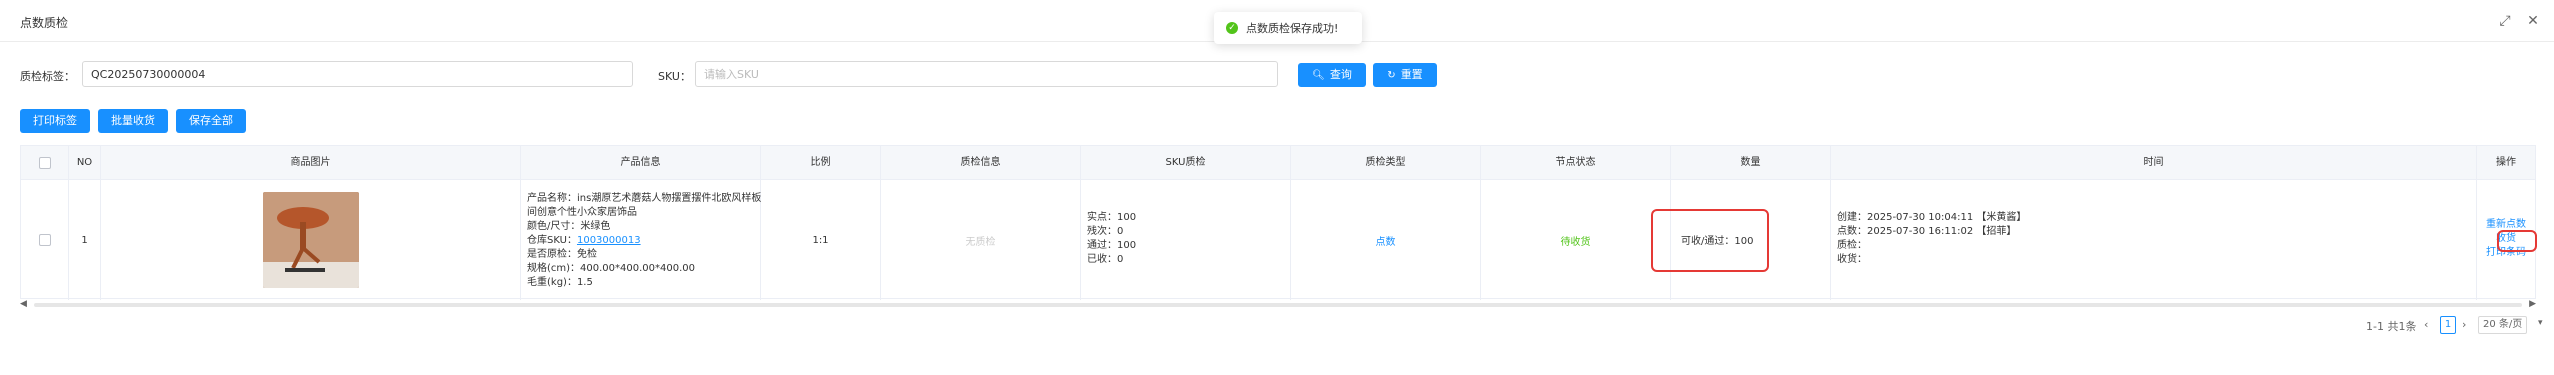  I want to click on time-qc: 质检：, so click(1852, 245).